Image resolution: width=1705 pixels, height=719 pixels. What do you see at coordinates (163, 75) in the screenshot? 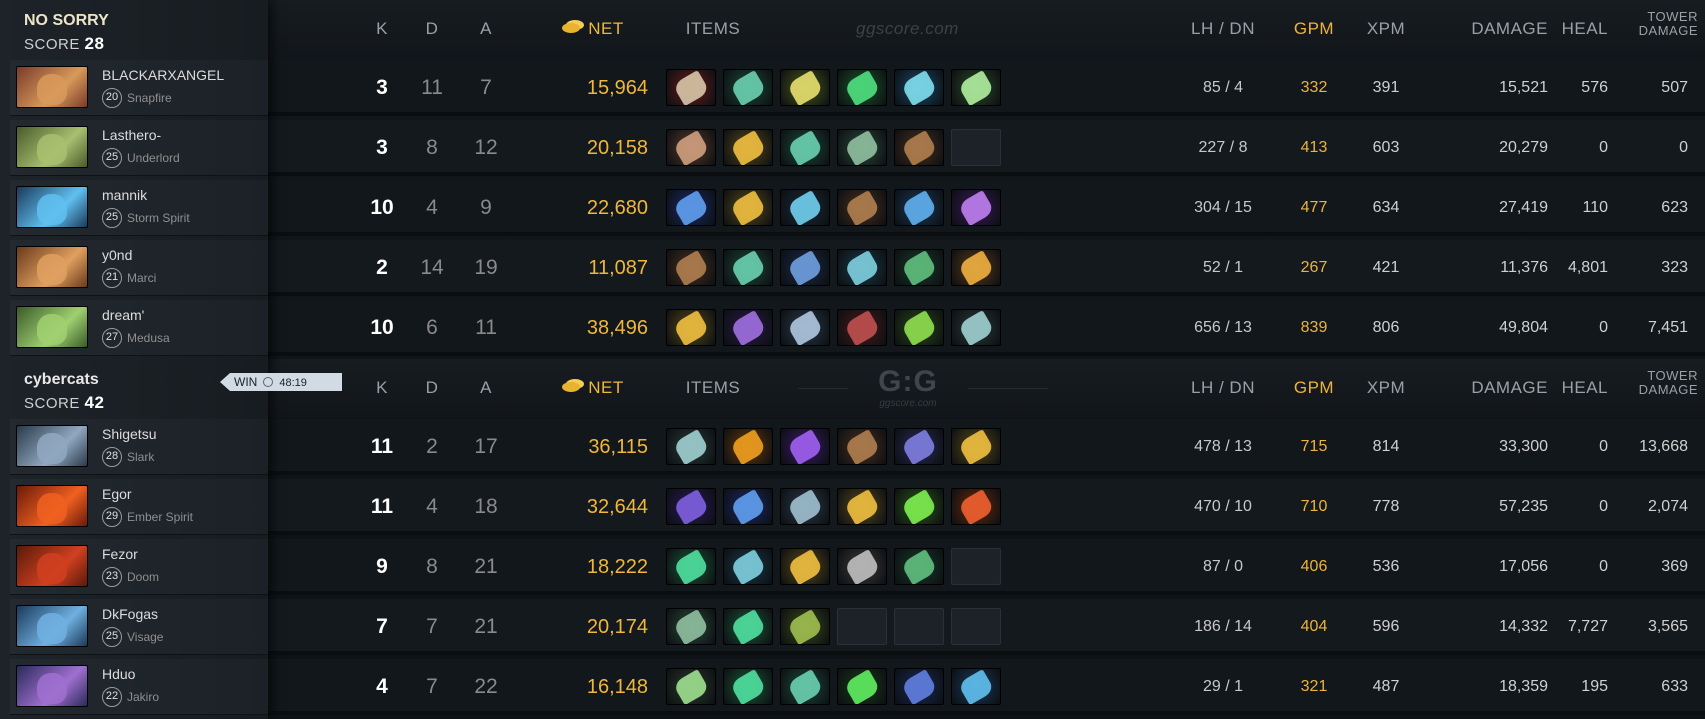
I see `player-name: BLACKARXANGEL` at bounding box center [163, 75].